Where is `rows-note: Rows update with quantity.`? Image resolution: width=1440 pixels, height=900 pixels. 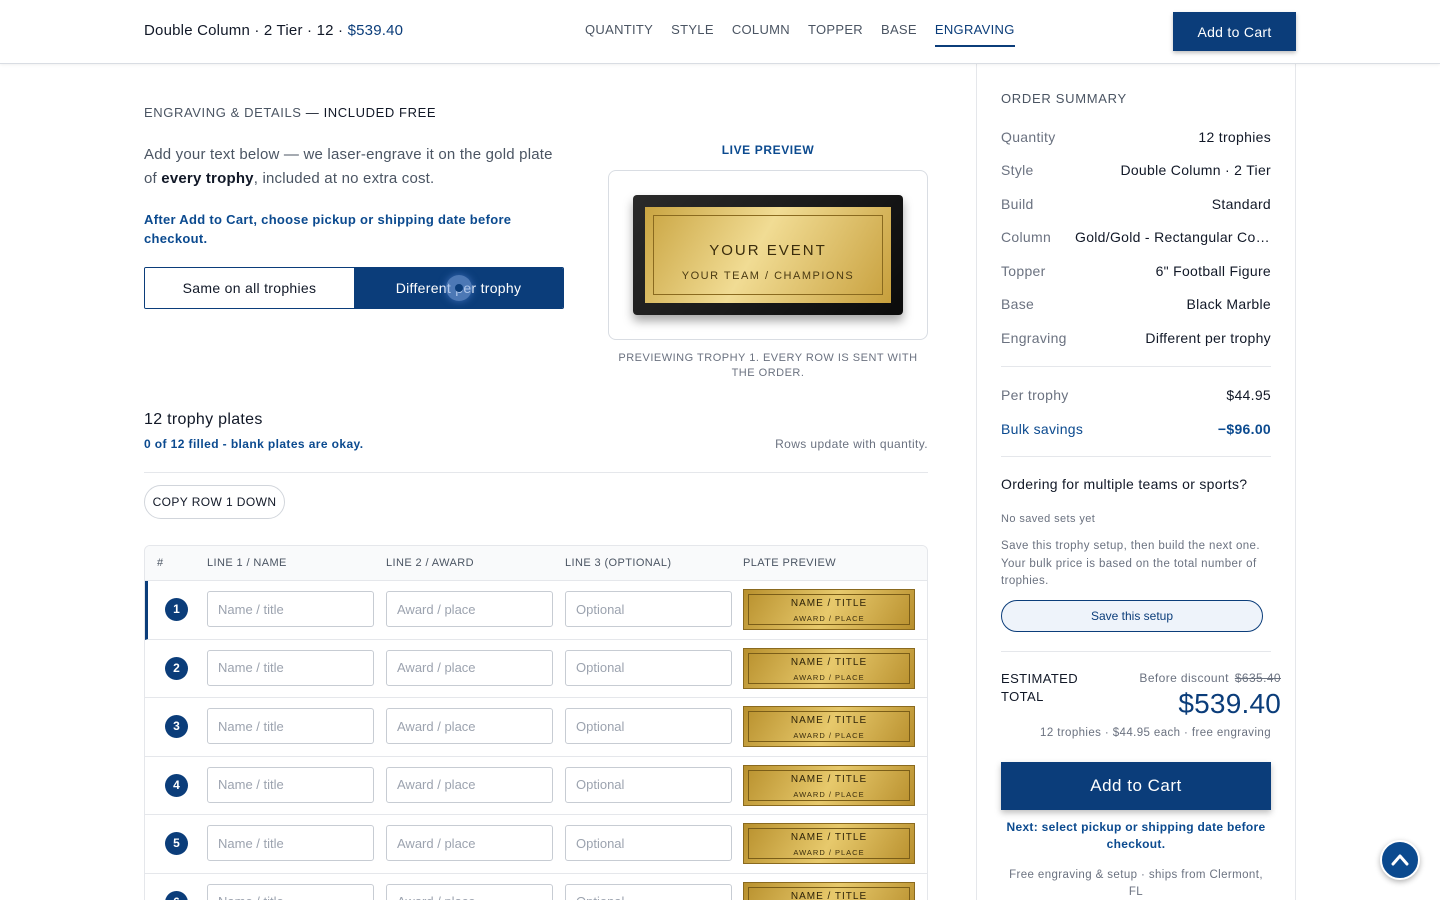
rows-note: Rows update with quantity. is located at coordinates (851, 444).